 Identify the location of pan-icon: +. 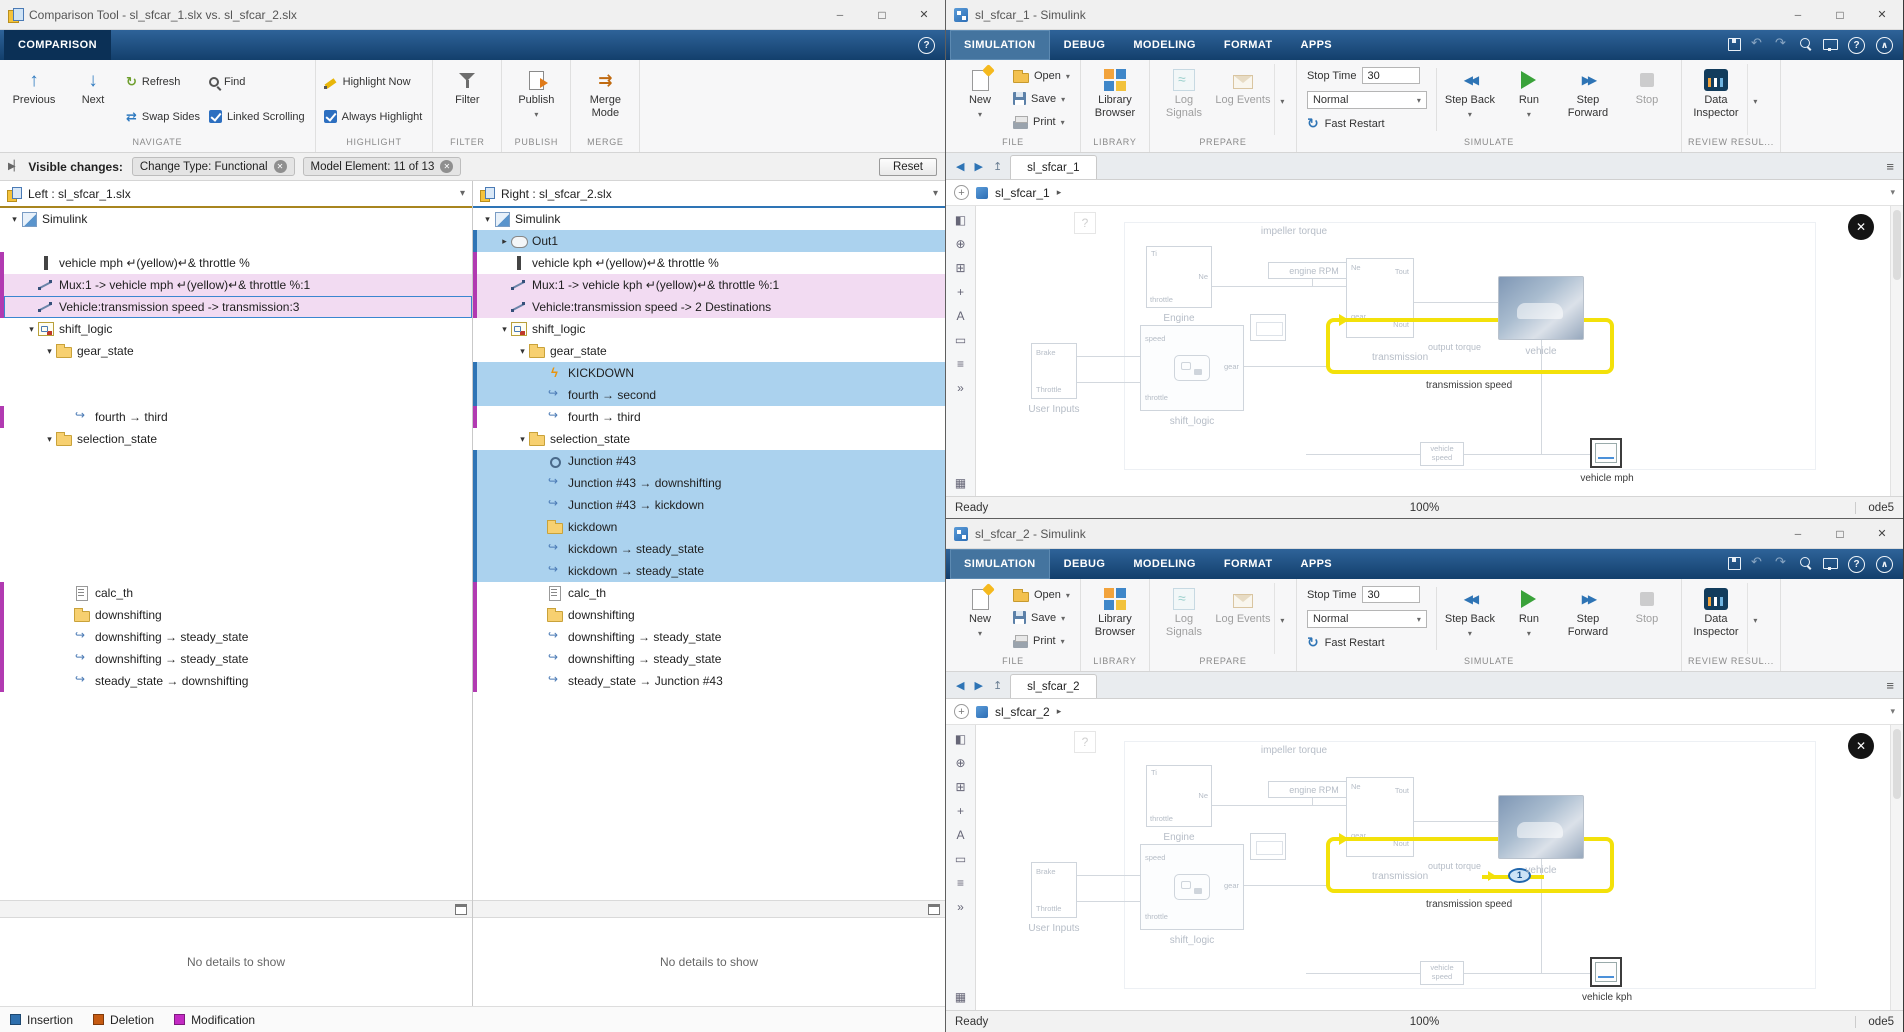
(961, 810).